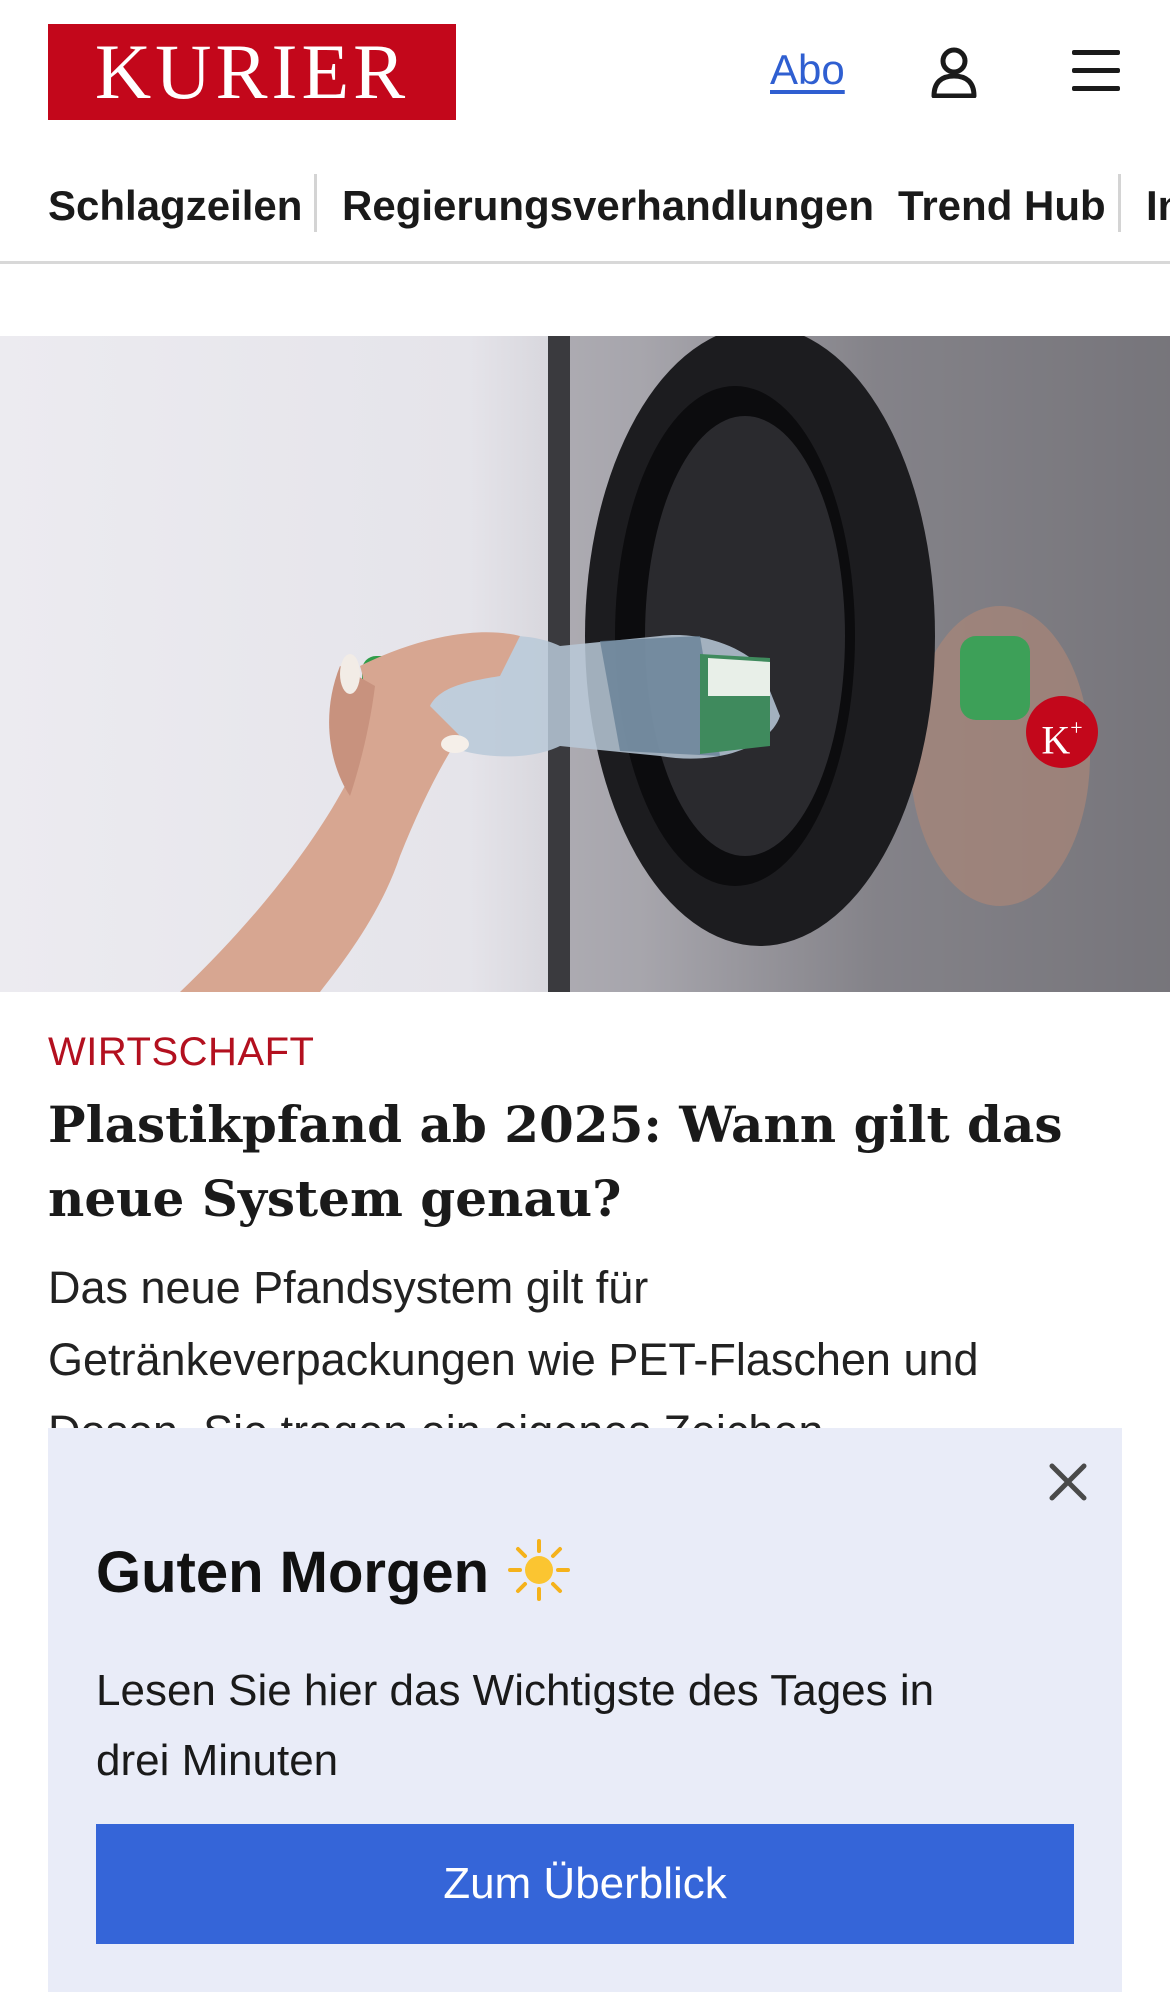 Image resolution: width=1170 pixels, height=1992 pixels. I want to click on site-header: KURIER Abo, so click(585, 73).